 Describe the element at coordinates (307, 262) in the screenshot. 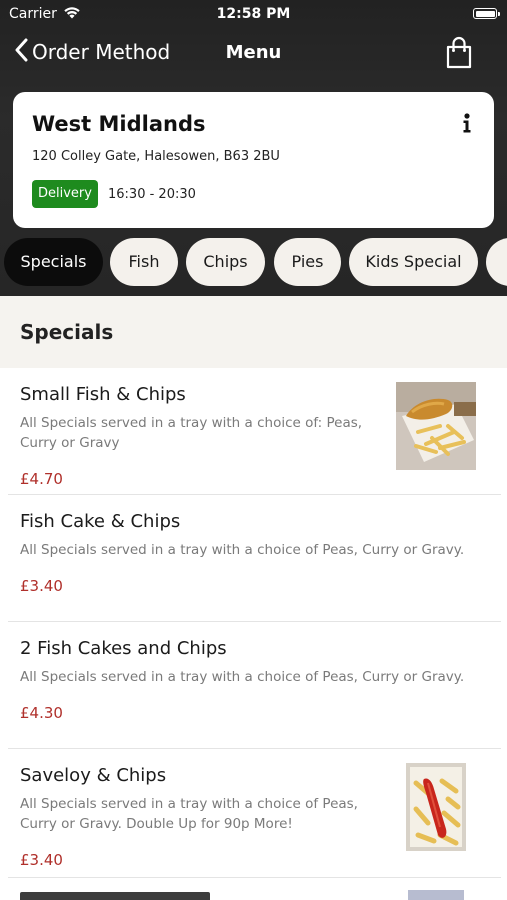

I see `tab-pies: Pies` at that location.